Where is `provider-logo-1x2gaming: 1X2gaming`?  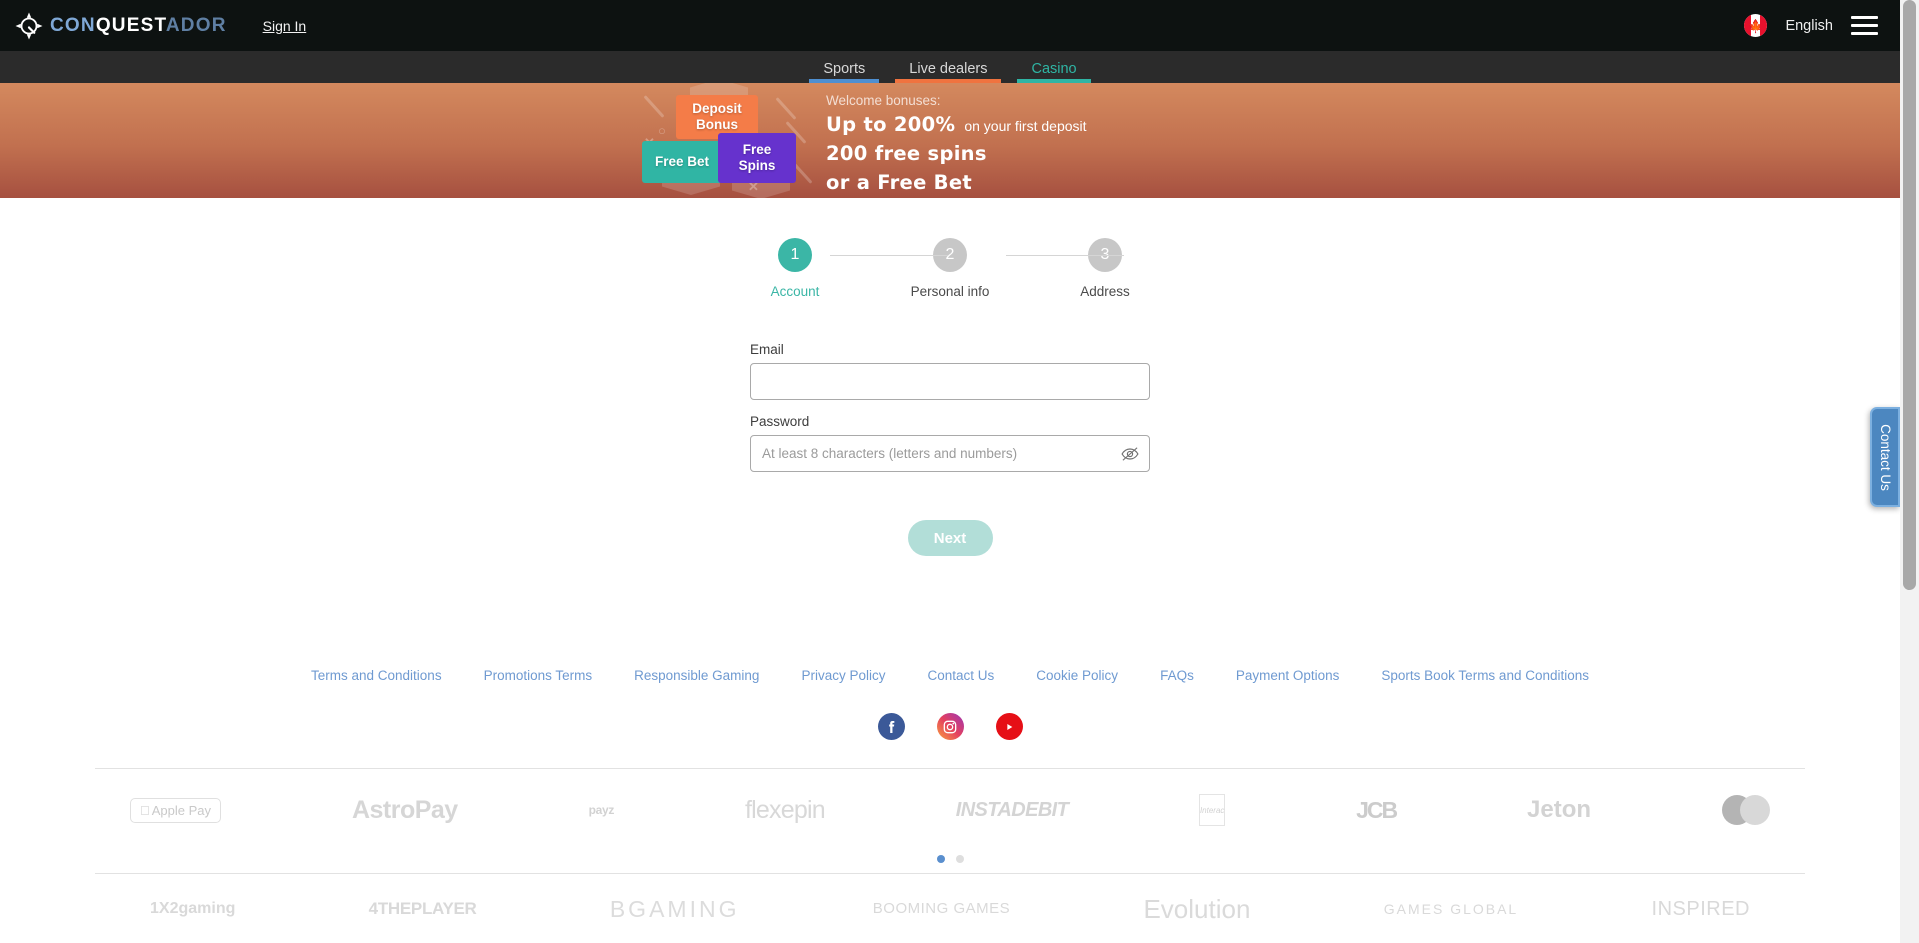 provider-logo-1x2gaming: 1X2gaming is located at coordinates (193, 908).